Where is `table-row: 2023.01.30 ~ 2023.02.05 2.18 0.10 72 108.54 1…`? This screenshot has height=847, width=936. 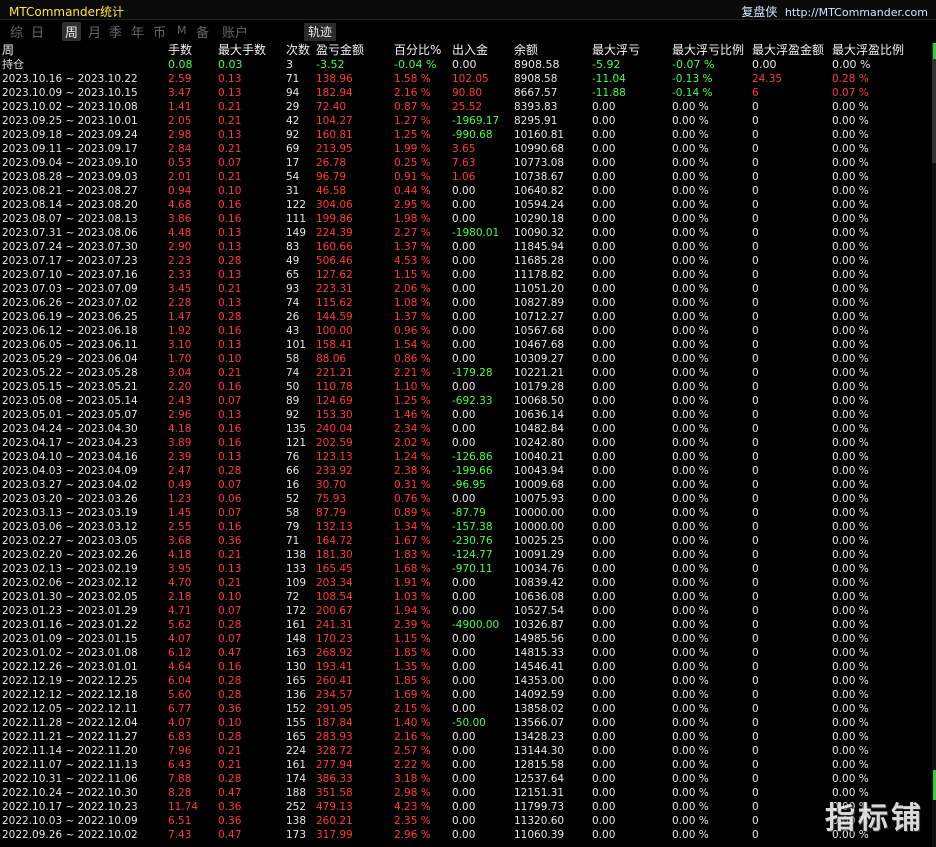 table-row: 2023.01.30 ~ 2023.02.05 2.18 0.10 72 108.54 1… is located at coordinates (461, 597).